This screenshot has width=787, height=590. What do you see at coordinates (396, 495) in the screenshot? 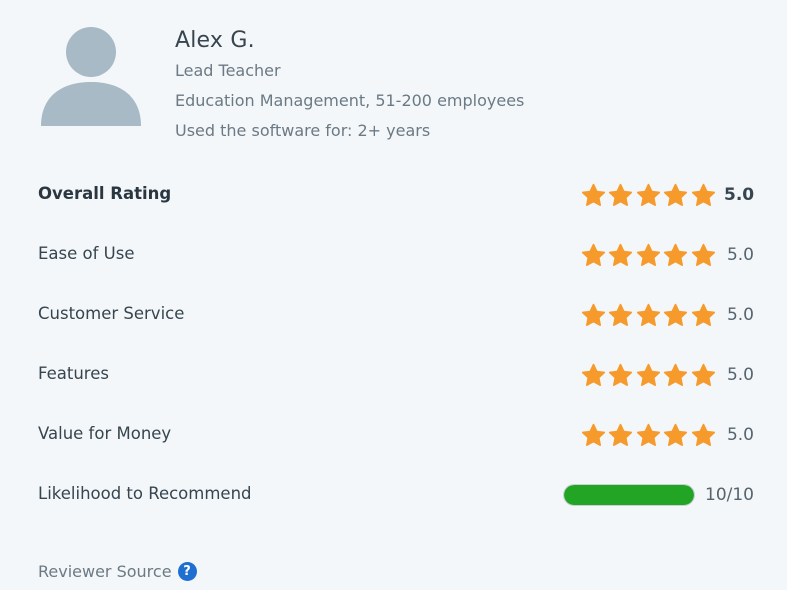
I see `rating-row-likelihood: Likelihood to Recommend 10/10` at bounding box center [396, 495].